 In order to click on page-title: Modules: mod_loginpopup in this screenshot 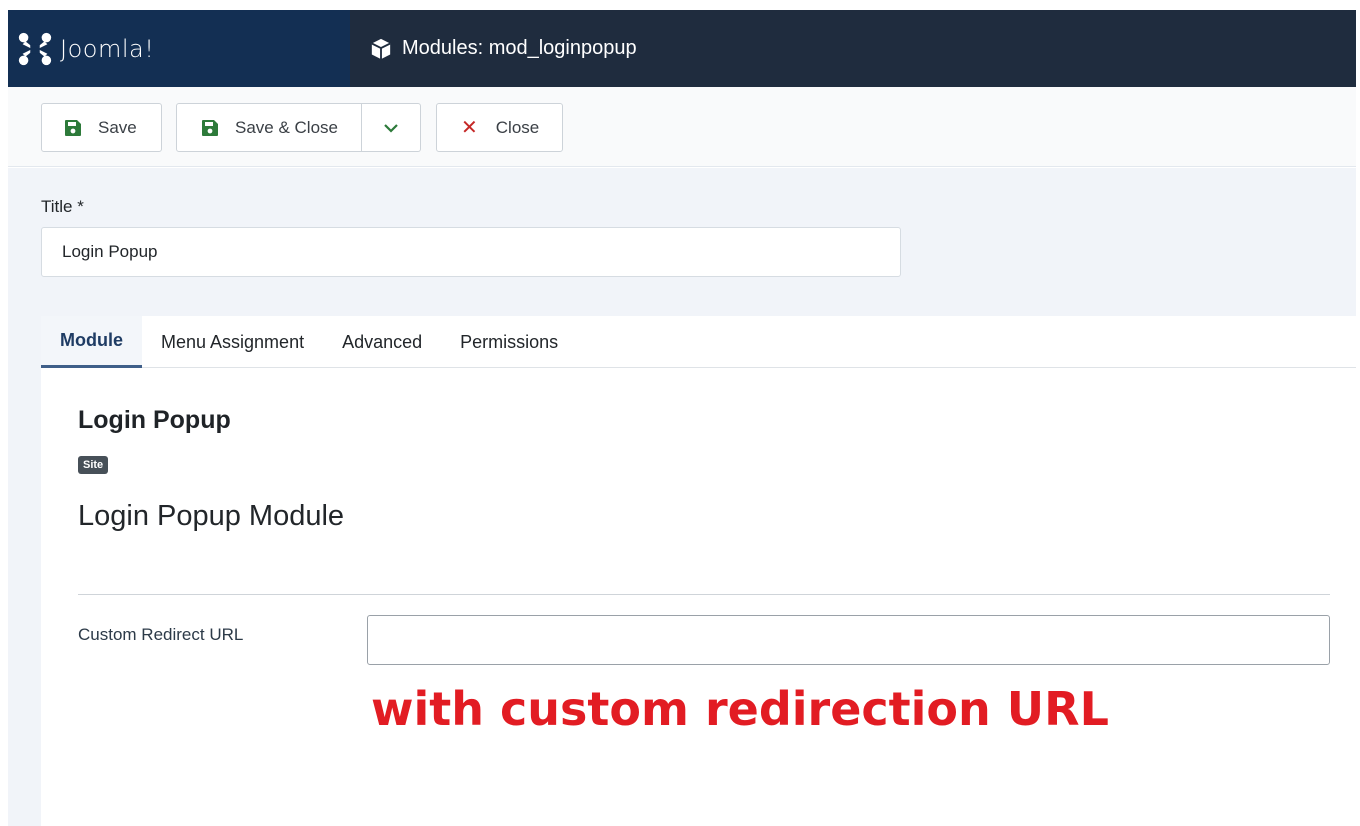, I will do `click(519, 48)`.